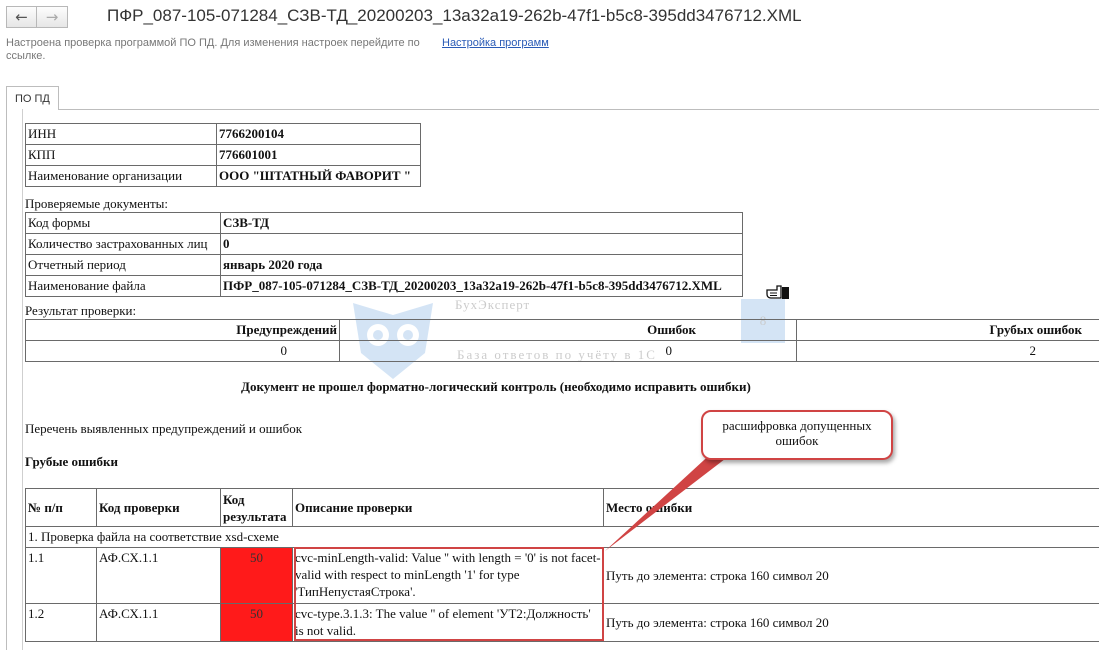 The width and height of the screenshot is (1099, 650). What do you see at coordinates (32, 98) in the screenshot?
I see `tab-po-pd: ПО ПД` at bounding box center [32, 98].